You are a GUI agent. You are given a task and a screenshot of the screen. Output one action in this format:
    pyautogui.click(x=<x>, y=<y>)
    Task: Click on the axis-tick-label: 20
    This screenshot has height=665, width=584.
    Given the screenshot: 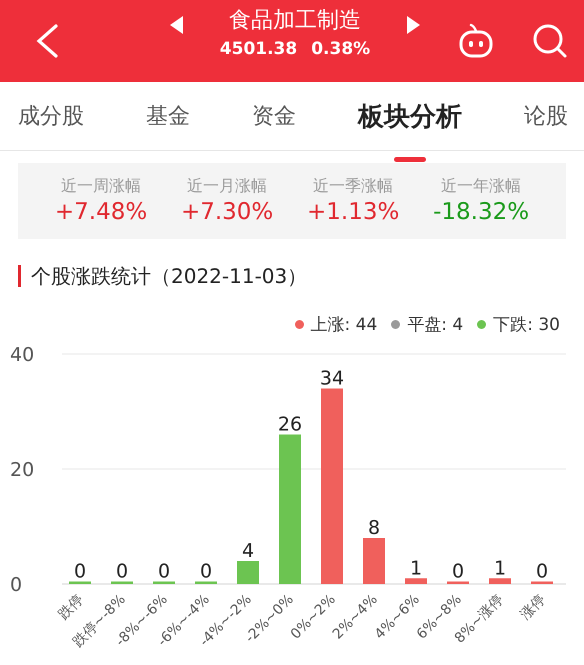 What is the action you would take?
    pyautogui.click(x=22, y=470)
    